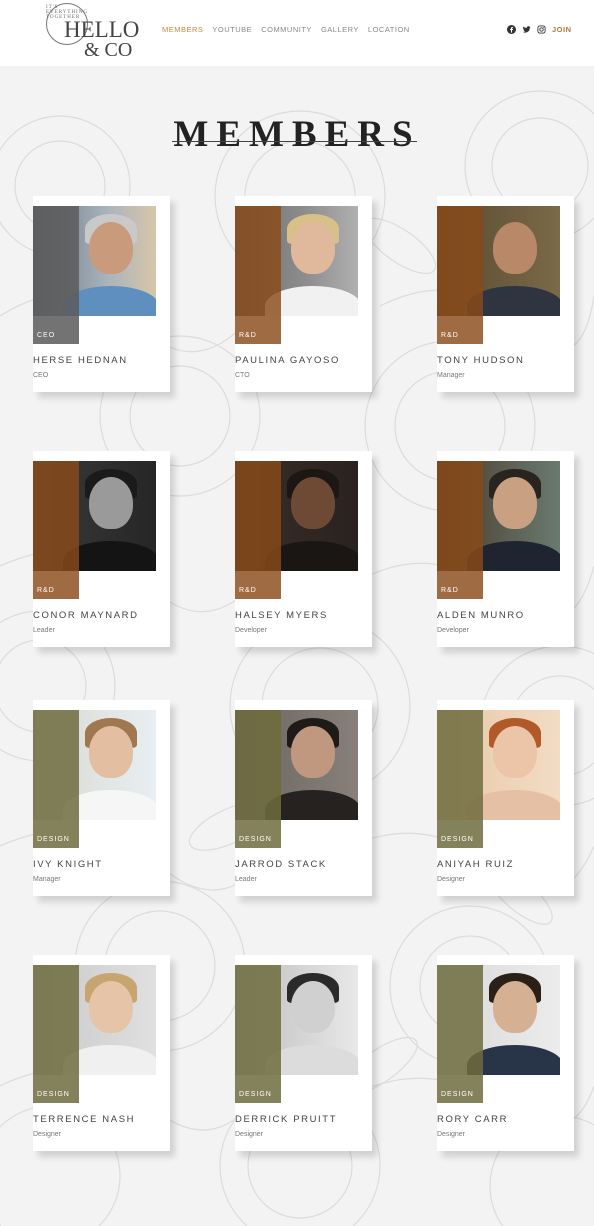 Image resolution: width=594 pixels, height=1226 pixels. I want to click on member-name: TONY HUDSON, so click(481, 360).